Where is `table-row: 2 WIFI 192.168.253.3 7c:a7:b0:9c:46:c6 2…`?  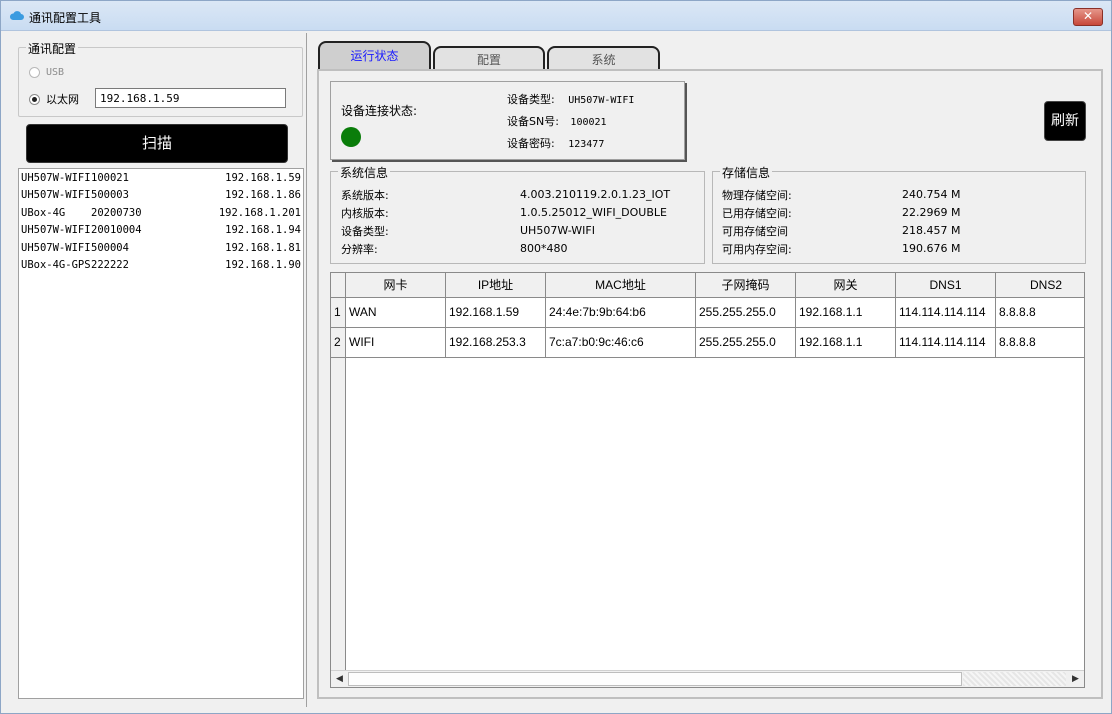
table-row: 2 WIFI 192.168.253.3 7c:a7:b0:9c:46:c6 2… is located at coordinates (707, 343).